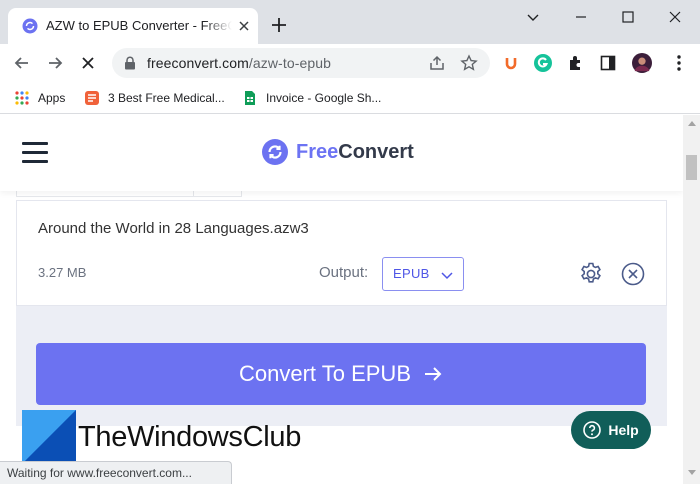  I want to click on google-sheets-icon, so click(250, 98).